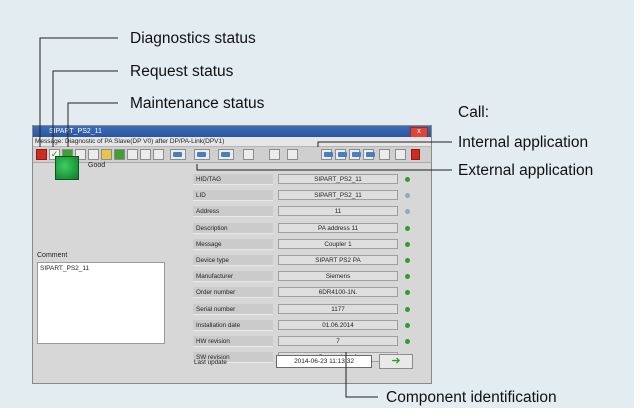  What do you see at coordinates (338, 341) in the screenshot?
I see `field-value: 7` at bounding box center [338, 341].